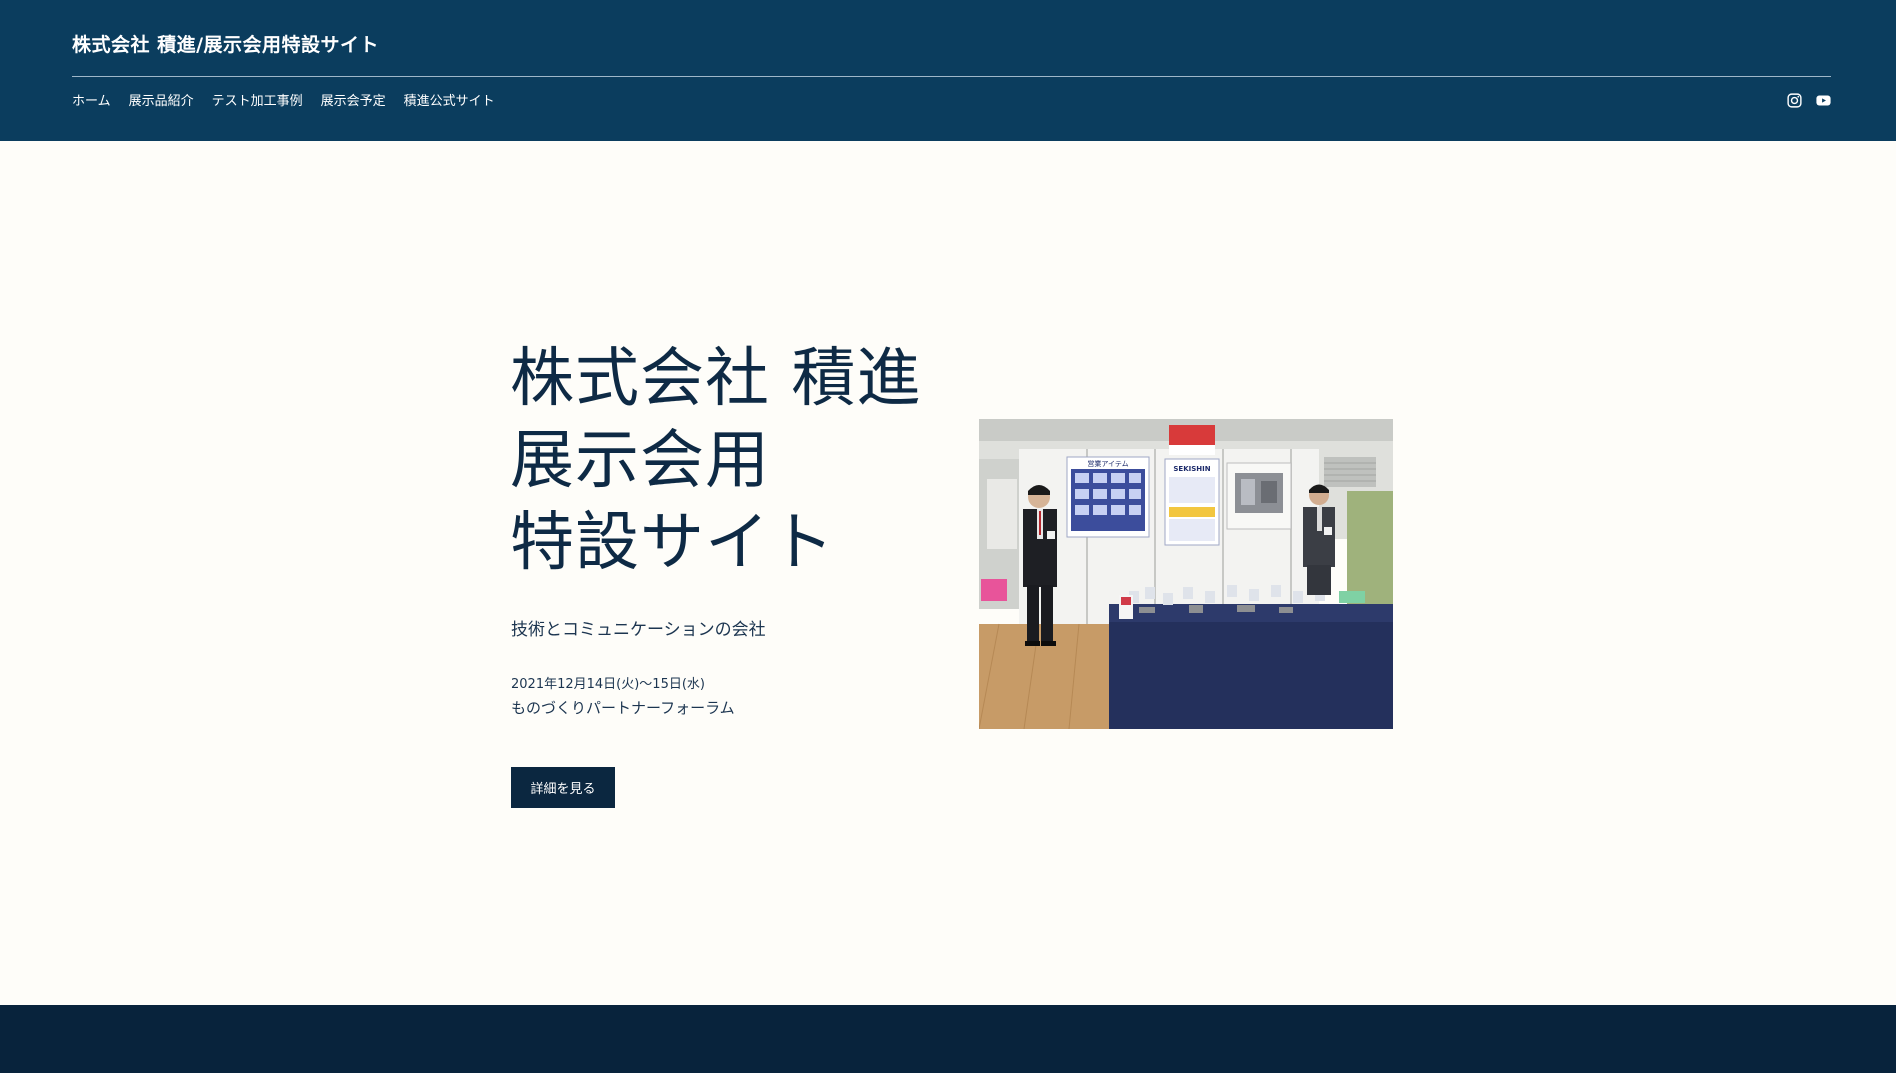 Image resolution: width=1896 pixels, height=1073 pixels. I want to click on header-divider, so click(951, 76).